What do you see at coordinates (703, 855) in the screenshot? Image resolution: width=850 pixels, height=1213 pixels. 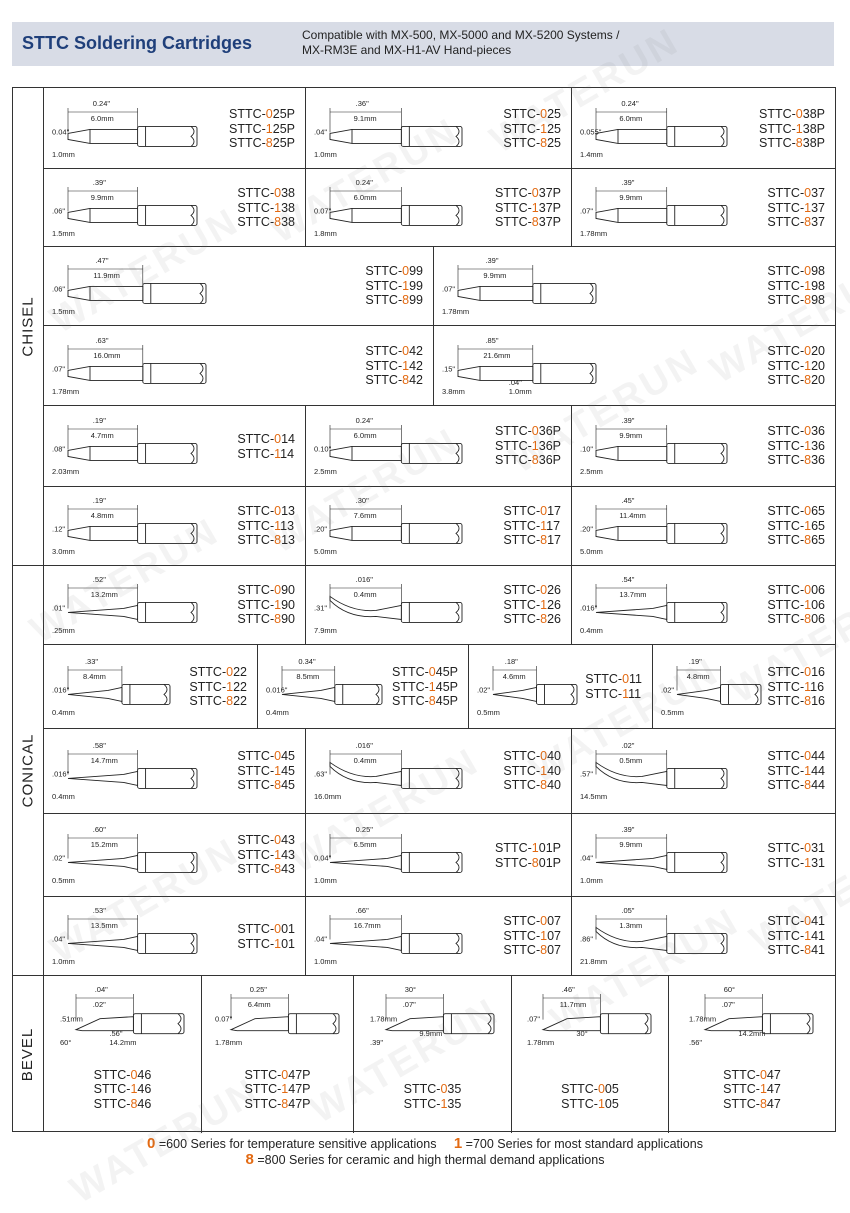 I see `cartridge-cell: .39" 9.9mm .04" 1.0mm STTC-031 STTC-131` at bounding box center [703, 855].